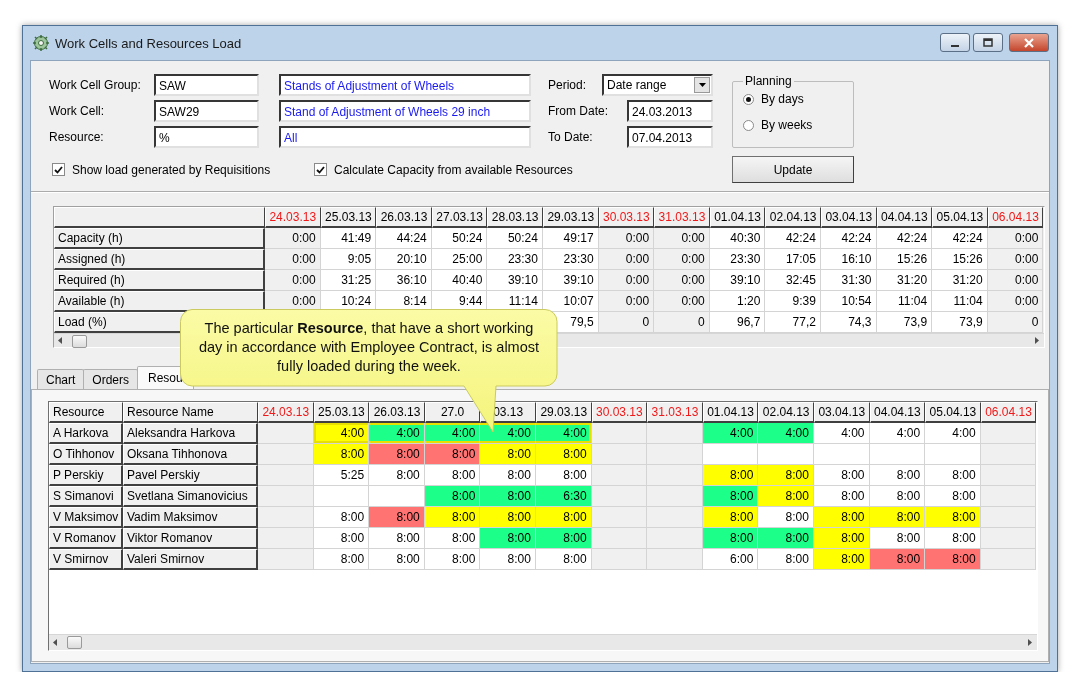 The height and width of the screenshot is (697, 1082). What do you see at coordinates (567, 85) in the screenshot?
I see `field-label: Period:` at bounding box center [567, 85].